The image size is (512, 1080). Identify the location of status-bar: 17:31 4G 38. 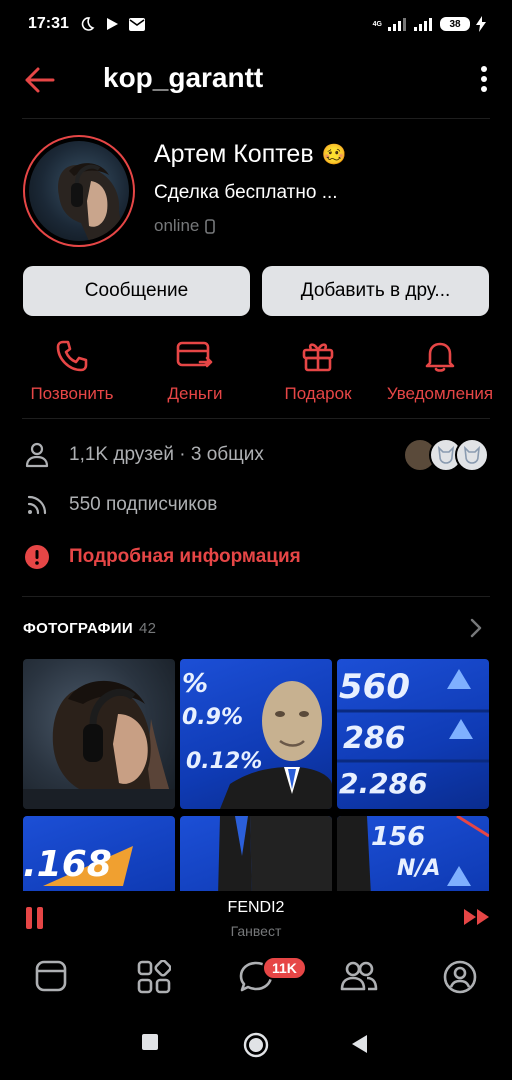
(256, 24).